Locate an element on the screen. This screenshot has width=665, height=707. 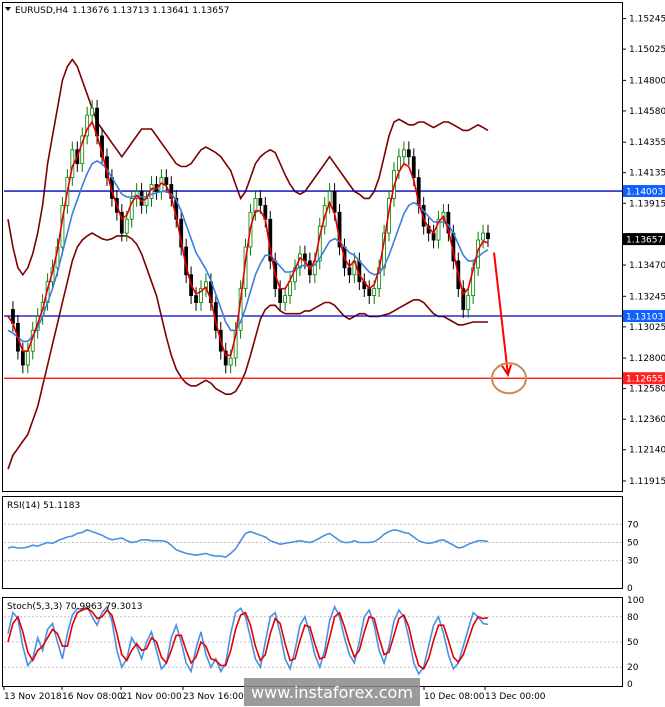
price-tick-label: 1.13025 is located at coordinates (647, 328).